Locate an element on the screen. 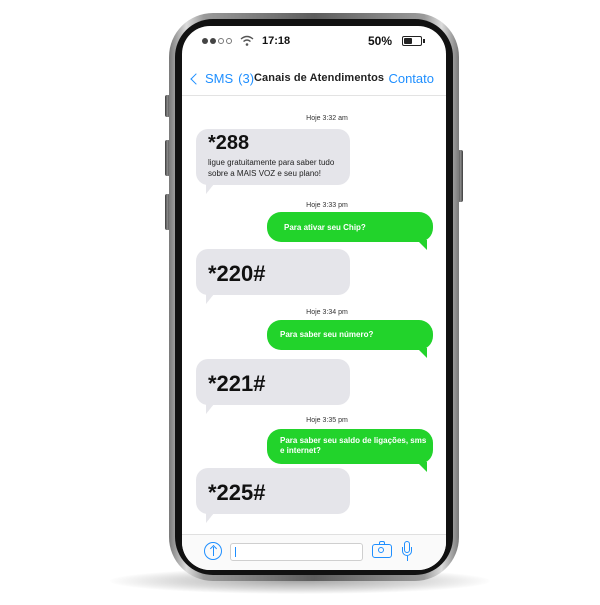 This screenshot has width=600, height=605. message-input is located at coordinates (296, 552).